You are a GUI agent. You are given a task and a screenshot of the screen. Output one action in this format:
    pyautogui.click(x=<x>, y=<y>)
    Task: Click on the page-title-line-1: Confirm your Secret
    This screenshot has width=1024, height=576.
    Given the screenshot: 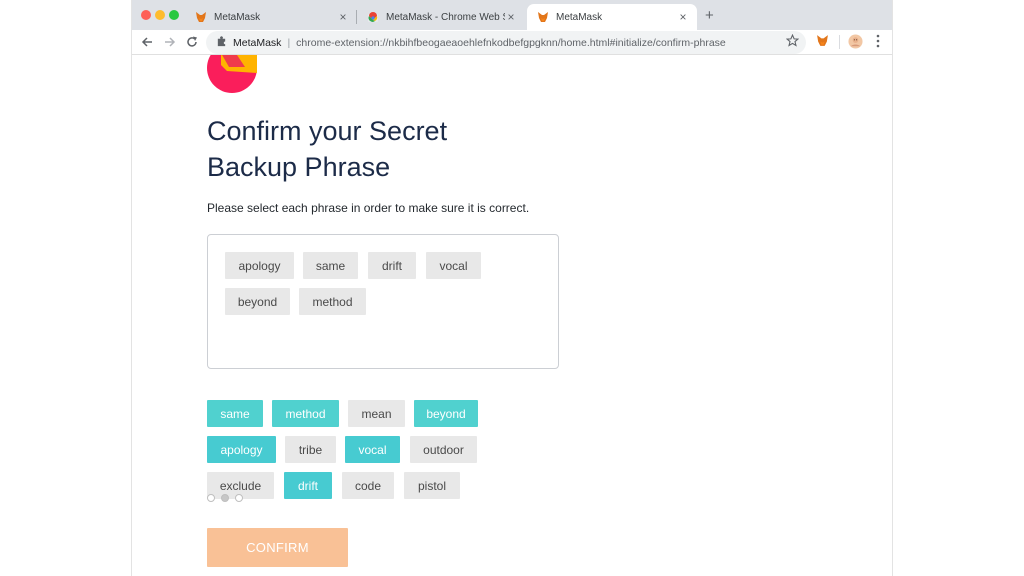 What is the action you would take?
    pyautogui.click(x=327, y=131)
    